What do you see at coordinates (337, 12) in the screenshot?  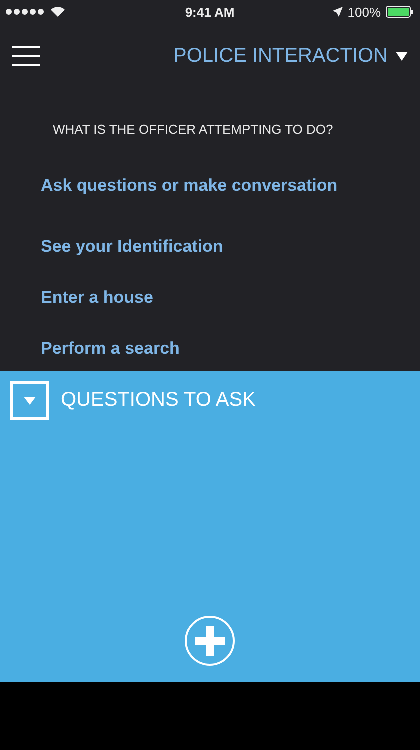 I see `location-icon` at bounding box center [337, 12].